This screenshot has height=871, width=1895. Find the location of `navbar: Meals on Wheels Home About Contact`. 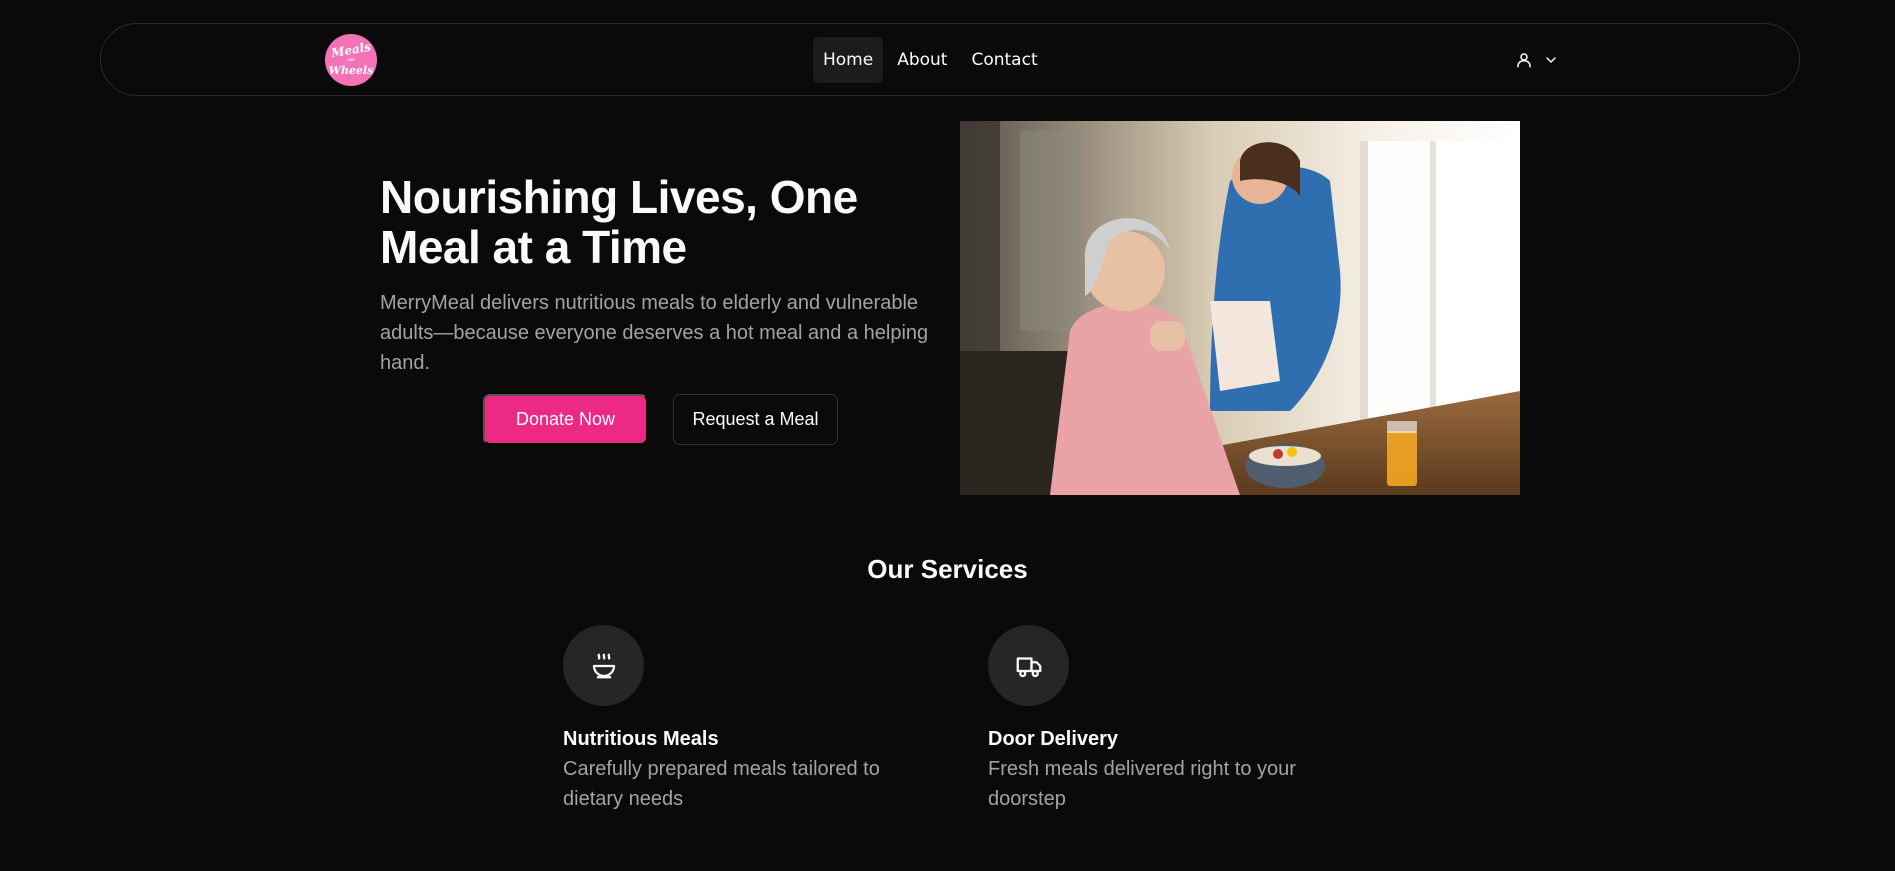

navbar: Meals on Wheels Home About Contact is located at coordinates (950, 59).